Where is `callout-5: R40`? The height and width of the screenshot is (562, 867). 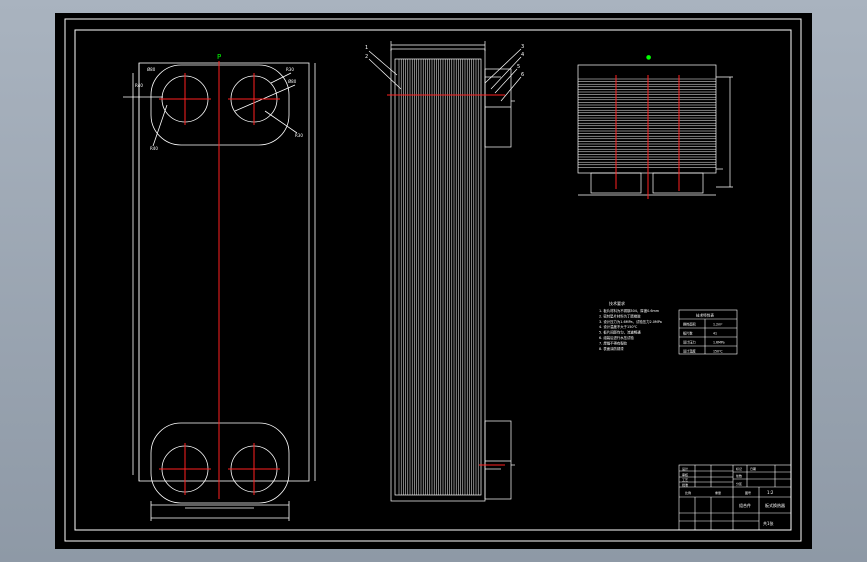
callout-5: R40 is located at coordinates (154, 148).